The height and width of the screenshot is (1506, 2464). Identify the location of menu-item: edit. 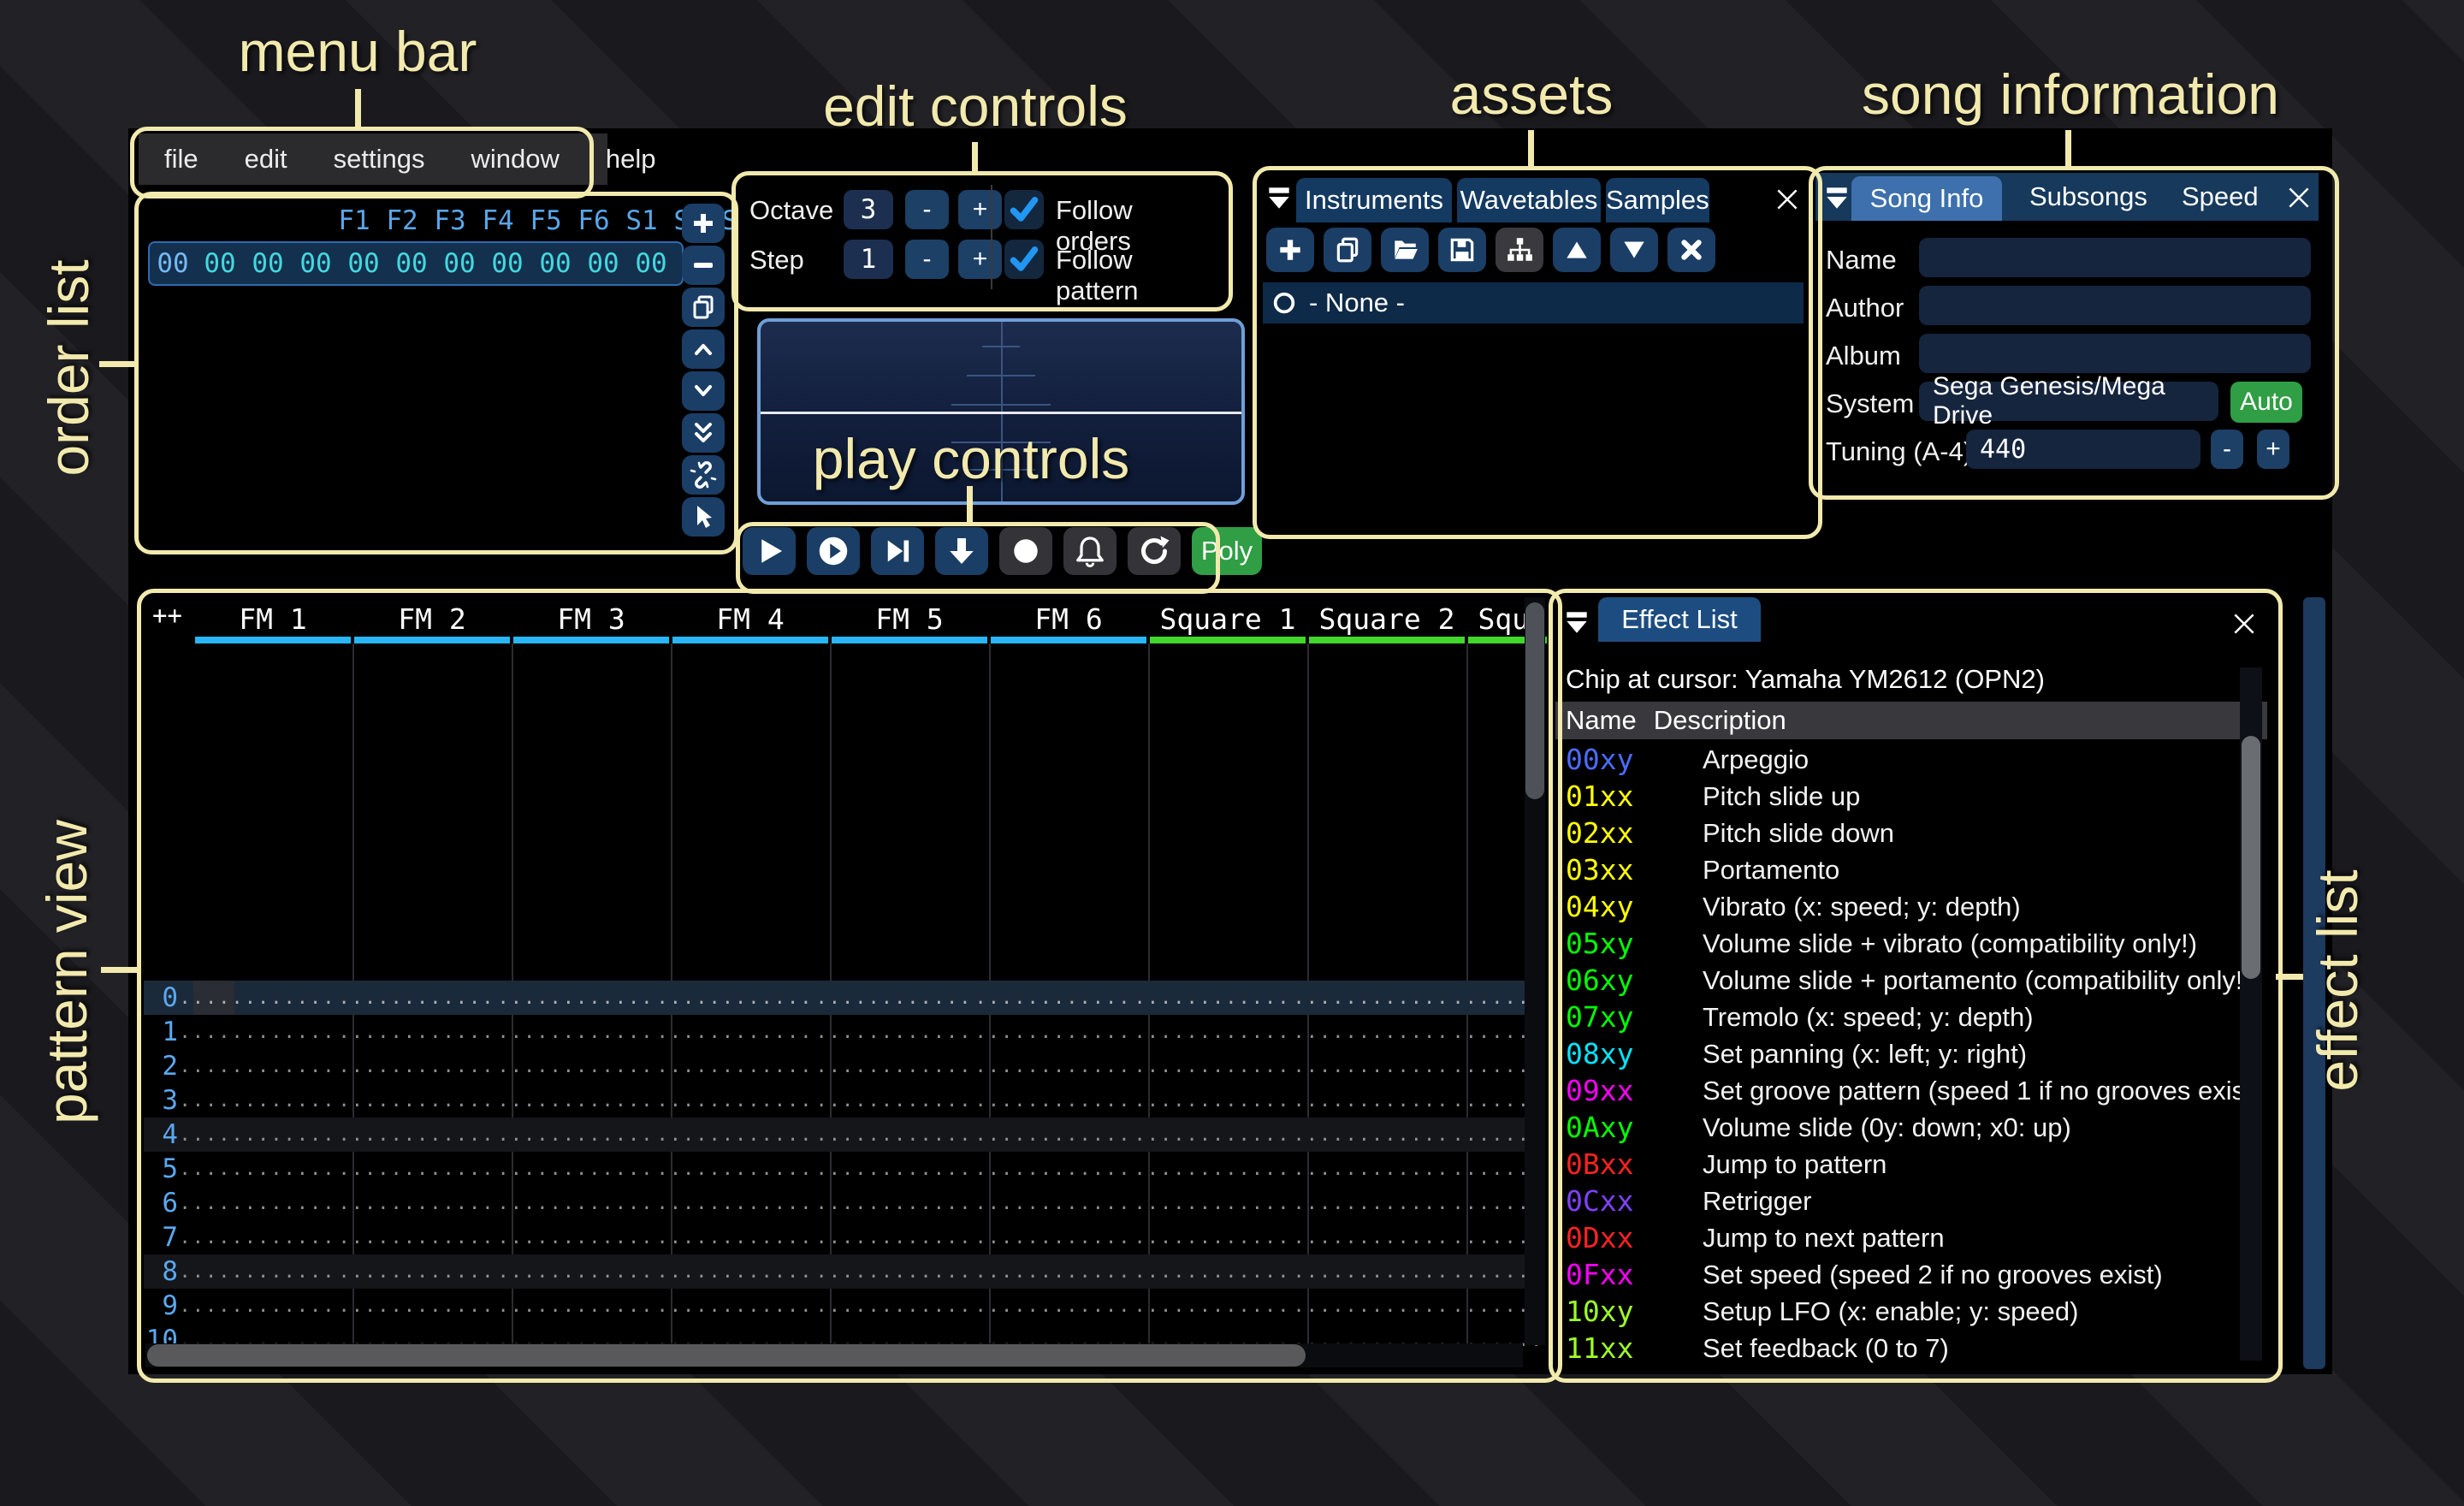
(266, 160).